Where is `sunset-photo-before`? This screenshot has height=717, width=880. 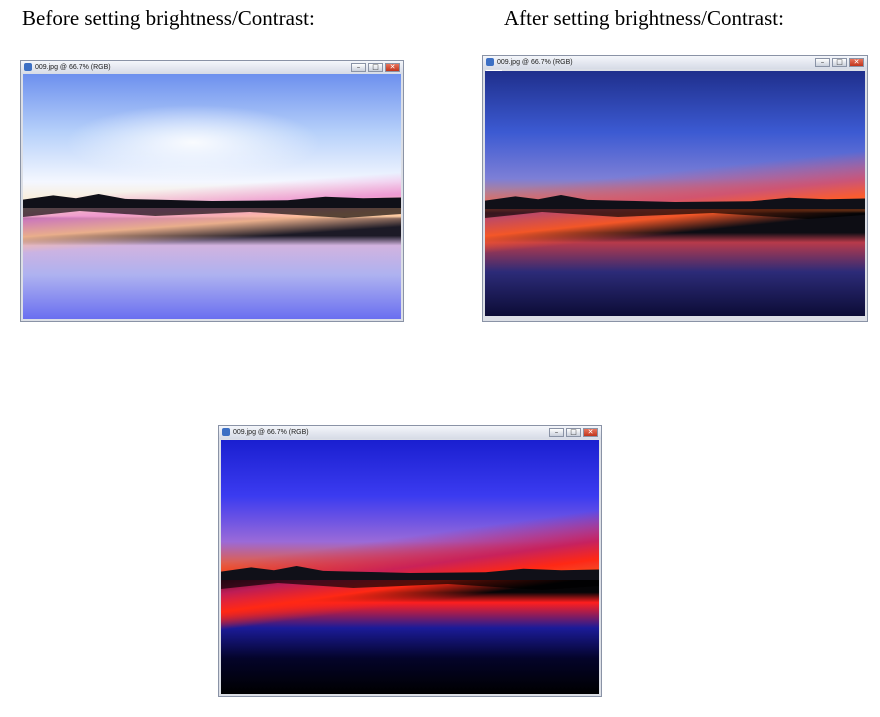 sunset-photo-before is located at coordinates (212, 196).